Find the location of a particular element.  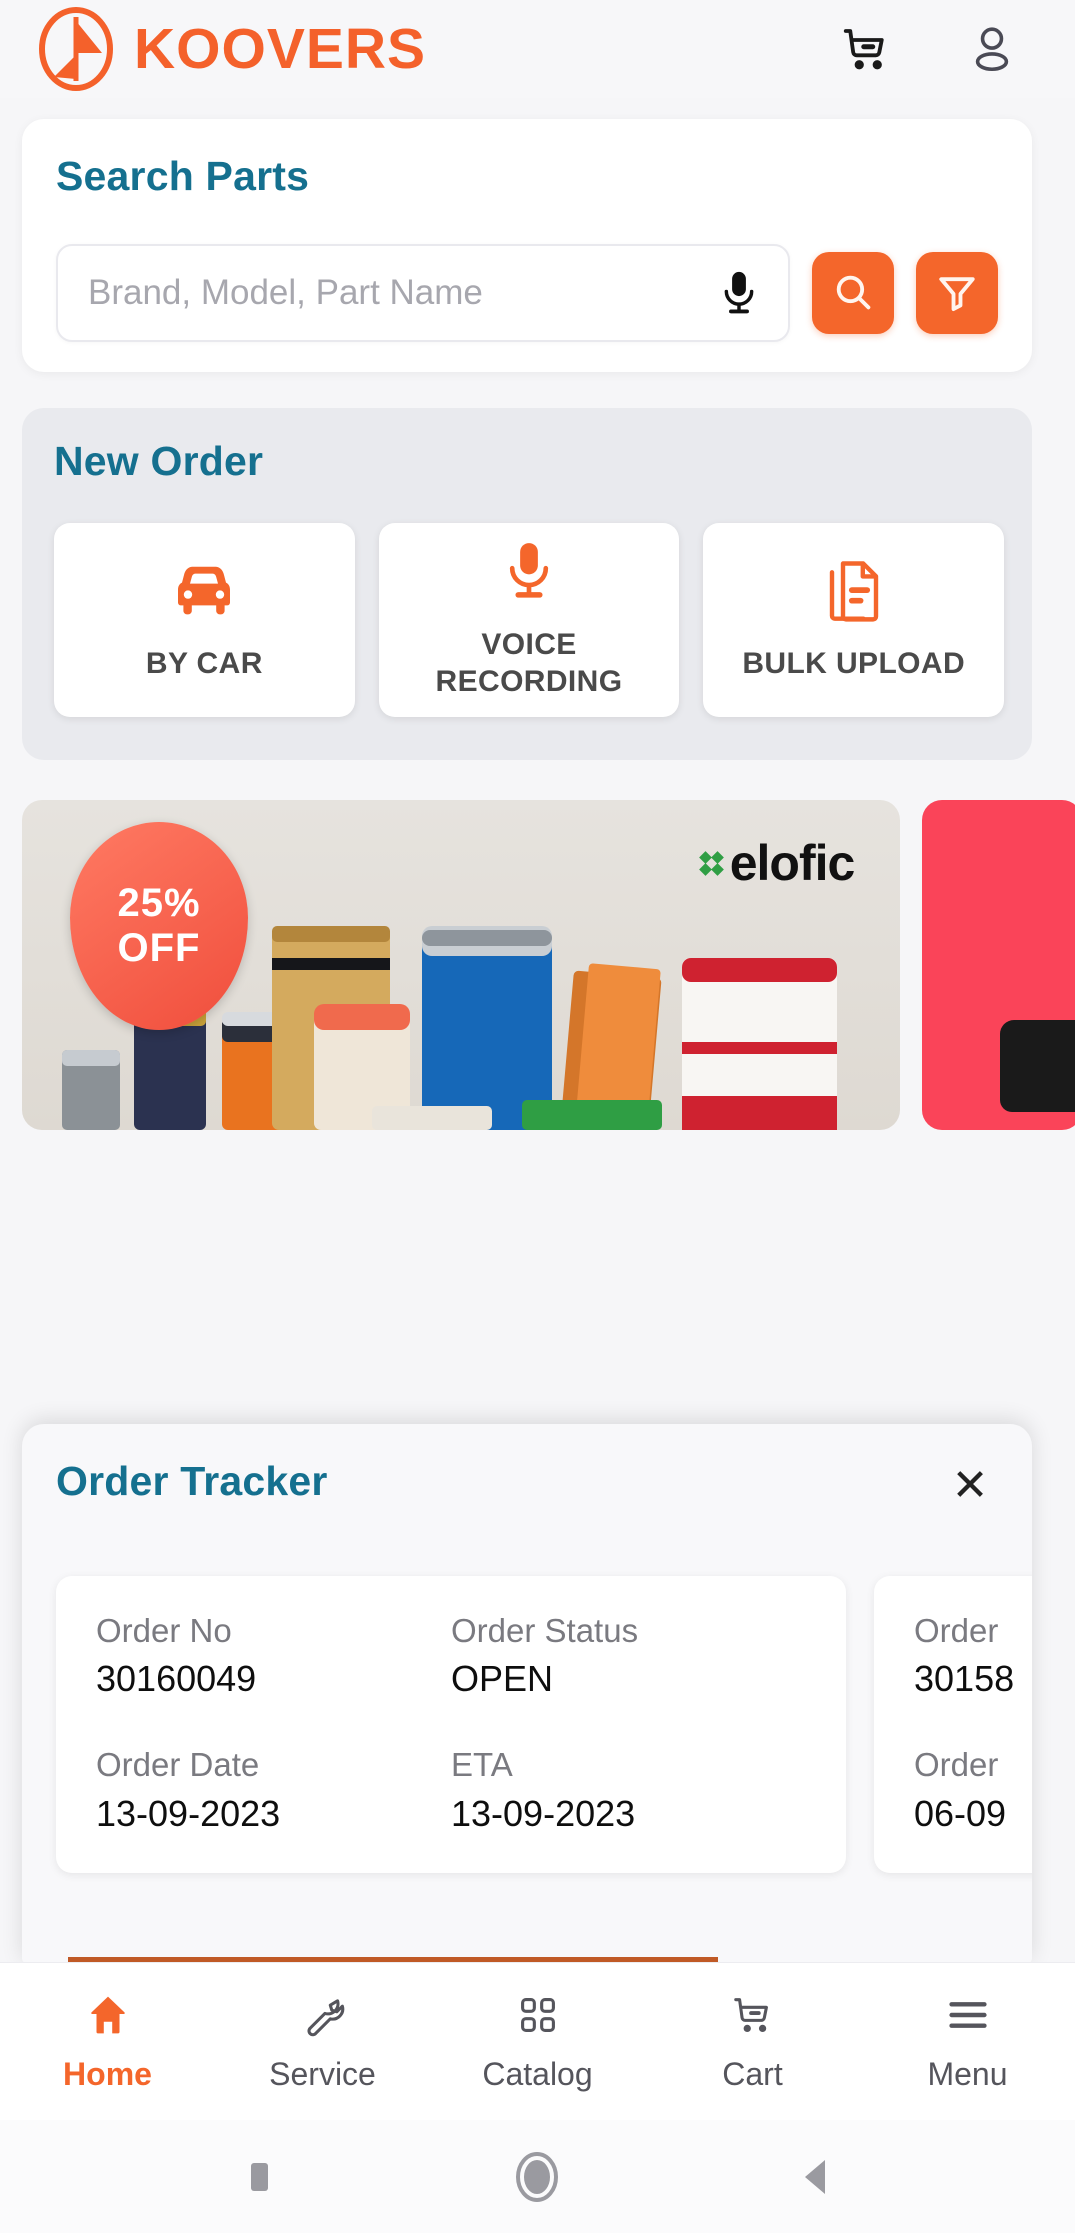

promo-banner-secondary is located at coordinates (998, 965).